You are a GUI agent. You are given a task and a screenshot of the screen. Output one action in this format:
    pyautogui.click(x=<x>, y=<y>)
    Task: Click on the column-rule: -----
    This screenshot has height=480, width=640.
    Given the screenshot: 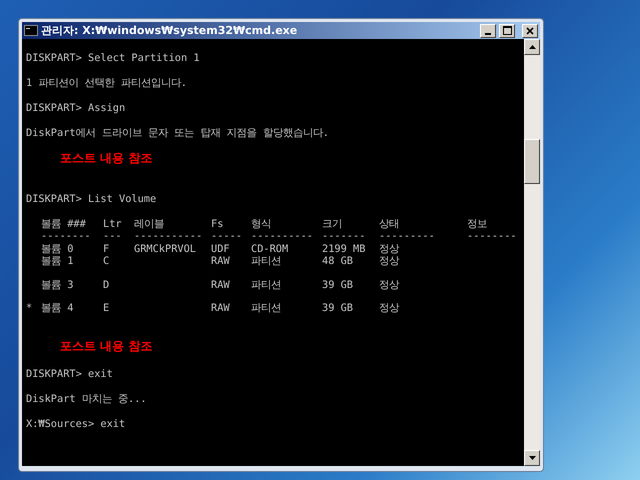 What is the action you would take?
    pyautogui.click(x=227, y=236)
    